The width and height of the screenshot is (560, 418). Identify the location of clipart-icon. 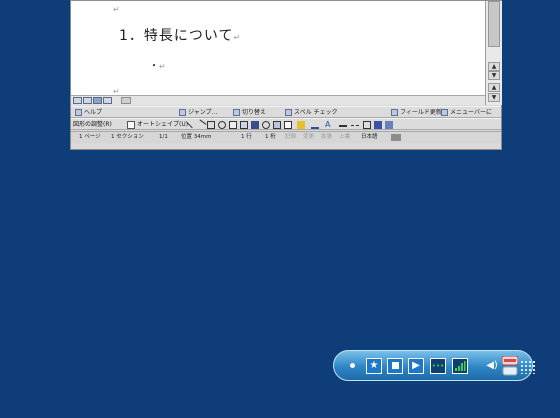
(266, 125).